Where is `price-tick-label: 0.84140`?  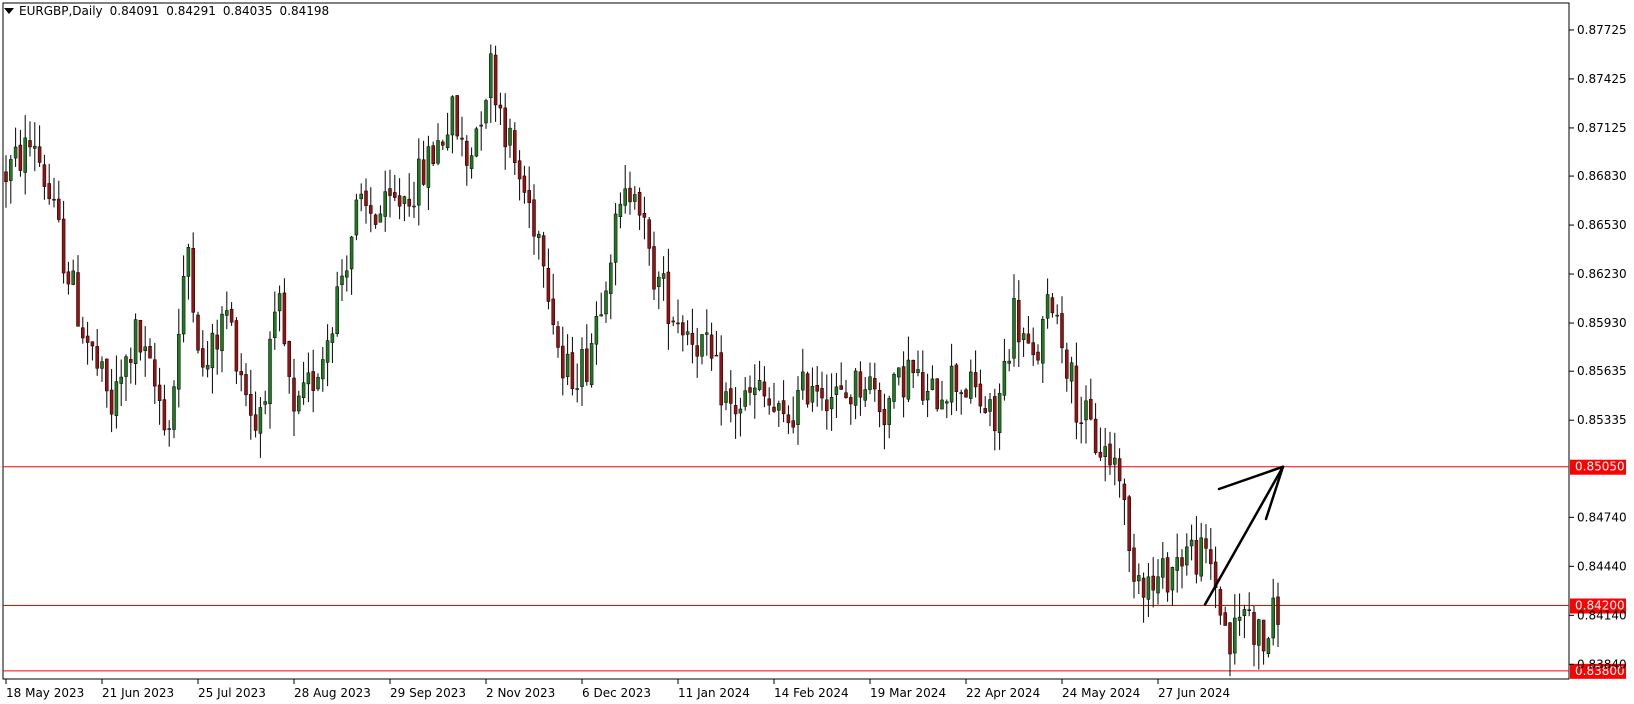
price-tick-label: 0.84140 is located at coordinates (1602, 615).